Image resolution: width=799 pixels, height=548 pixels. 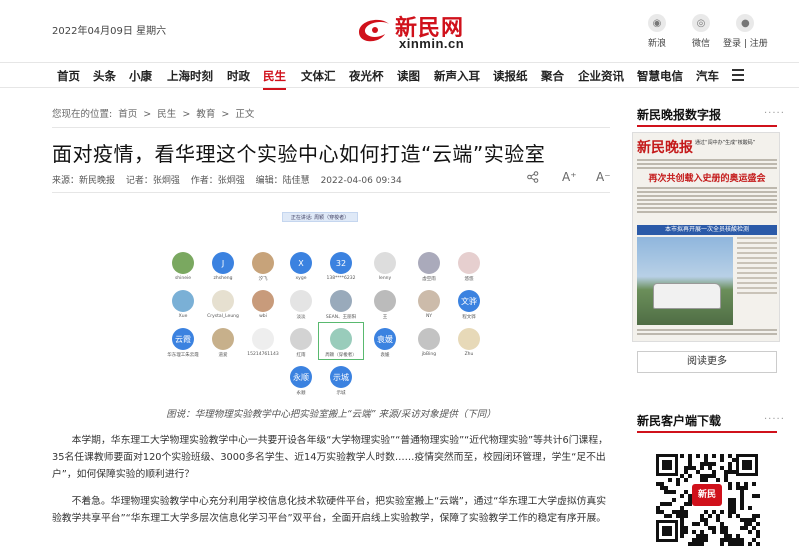 I want to click on nav-item-business: 企业资讯, so click(x=601, y=76).